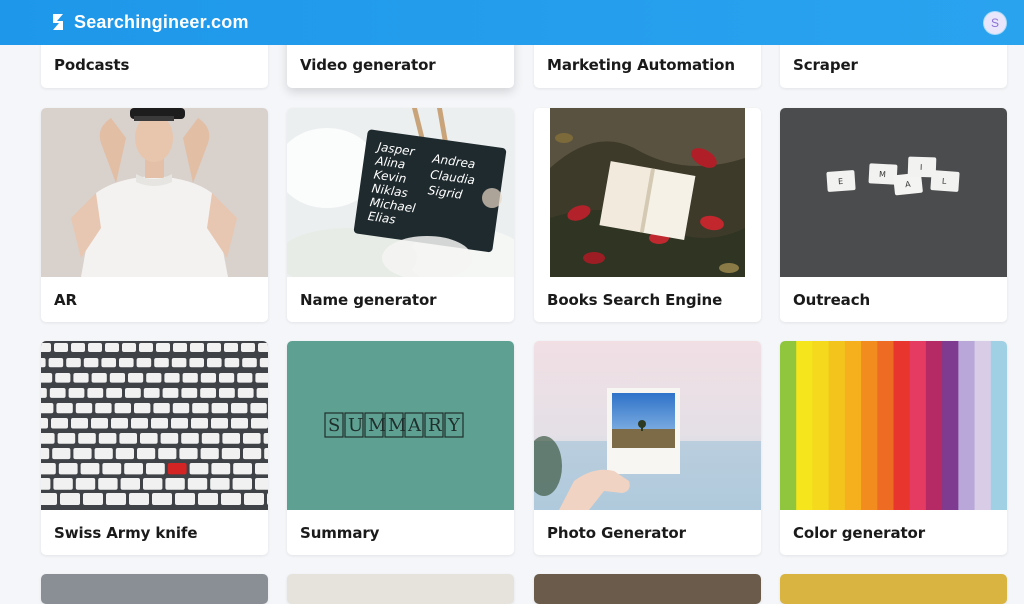  Describe the element at coordinates (893, 215) in the screenshot. I see `card-outreach: E M A I L Outreach` at that location.